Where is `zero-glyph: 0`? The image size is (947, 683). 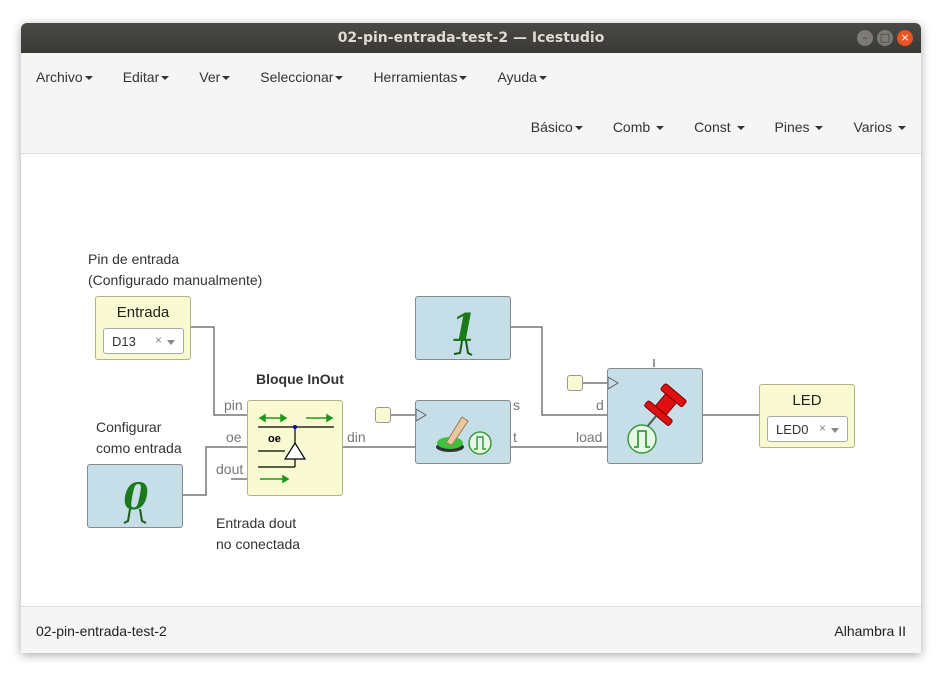 zero-glyph: 0 is located at coordinates (135, 497).